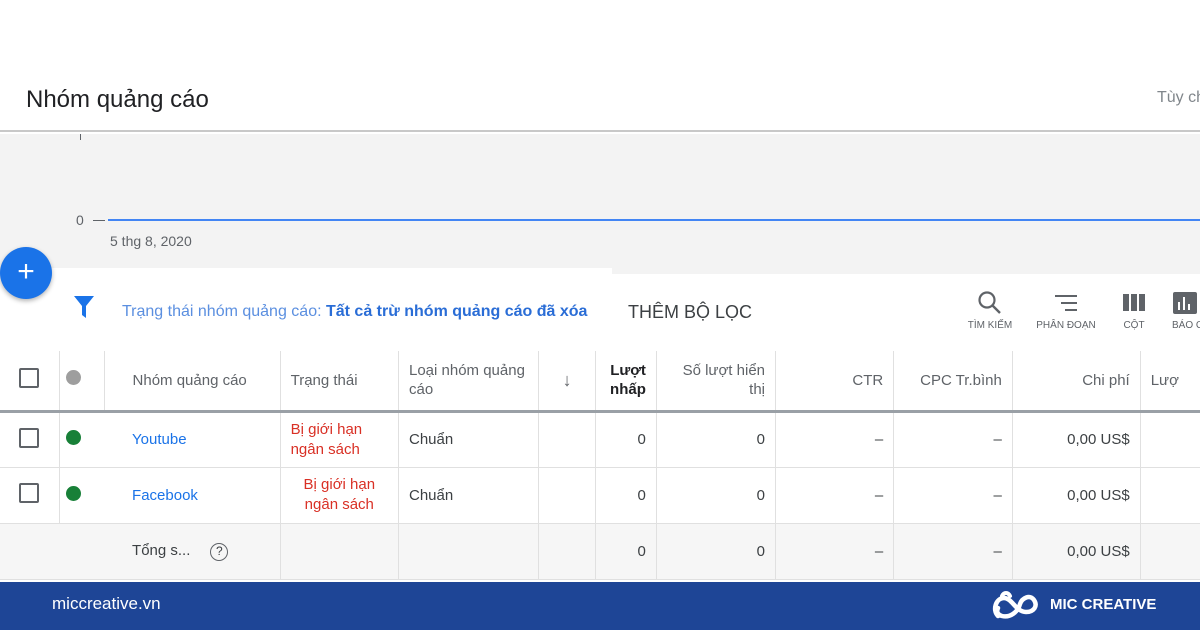 Image resolution: width=1200 pixels, height=630 pixels. What do you see at coordinates (219, 551) in the screenshot?
I see `help-icon: ?` at bounding box center [219, 551].